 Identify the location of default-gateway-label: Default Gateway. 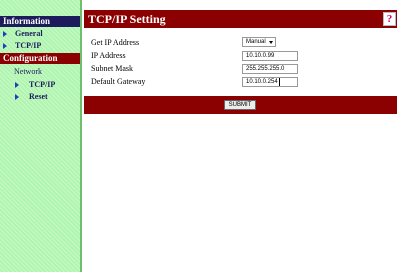
(118, 81).